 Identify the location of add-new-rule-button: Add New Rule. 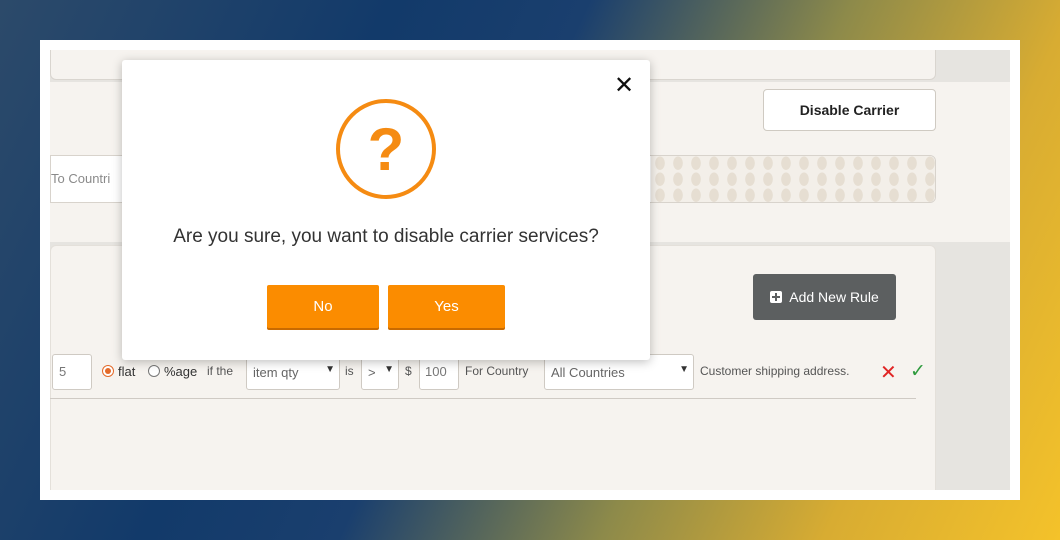
(824, 297).